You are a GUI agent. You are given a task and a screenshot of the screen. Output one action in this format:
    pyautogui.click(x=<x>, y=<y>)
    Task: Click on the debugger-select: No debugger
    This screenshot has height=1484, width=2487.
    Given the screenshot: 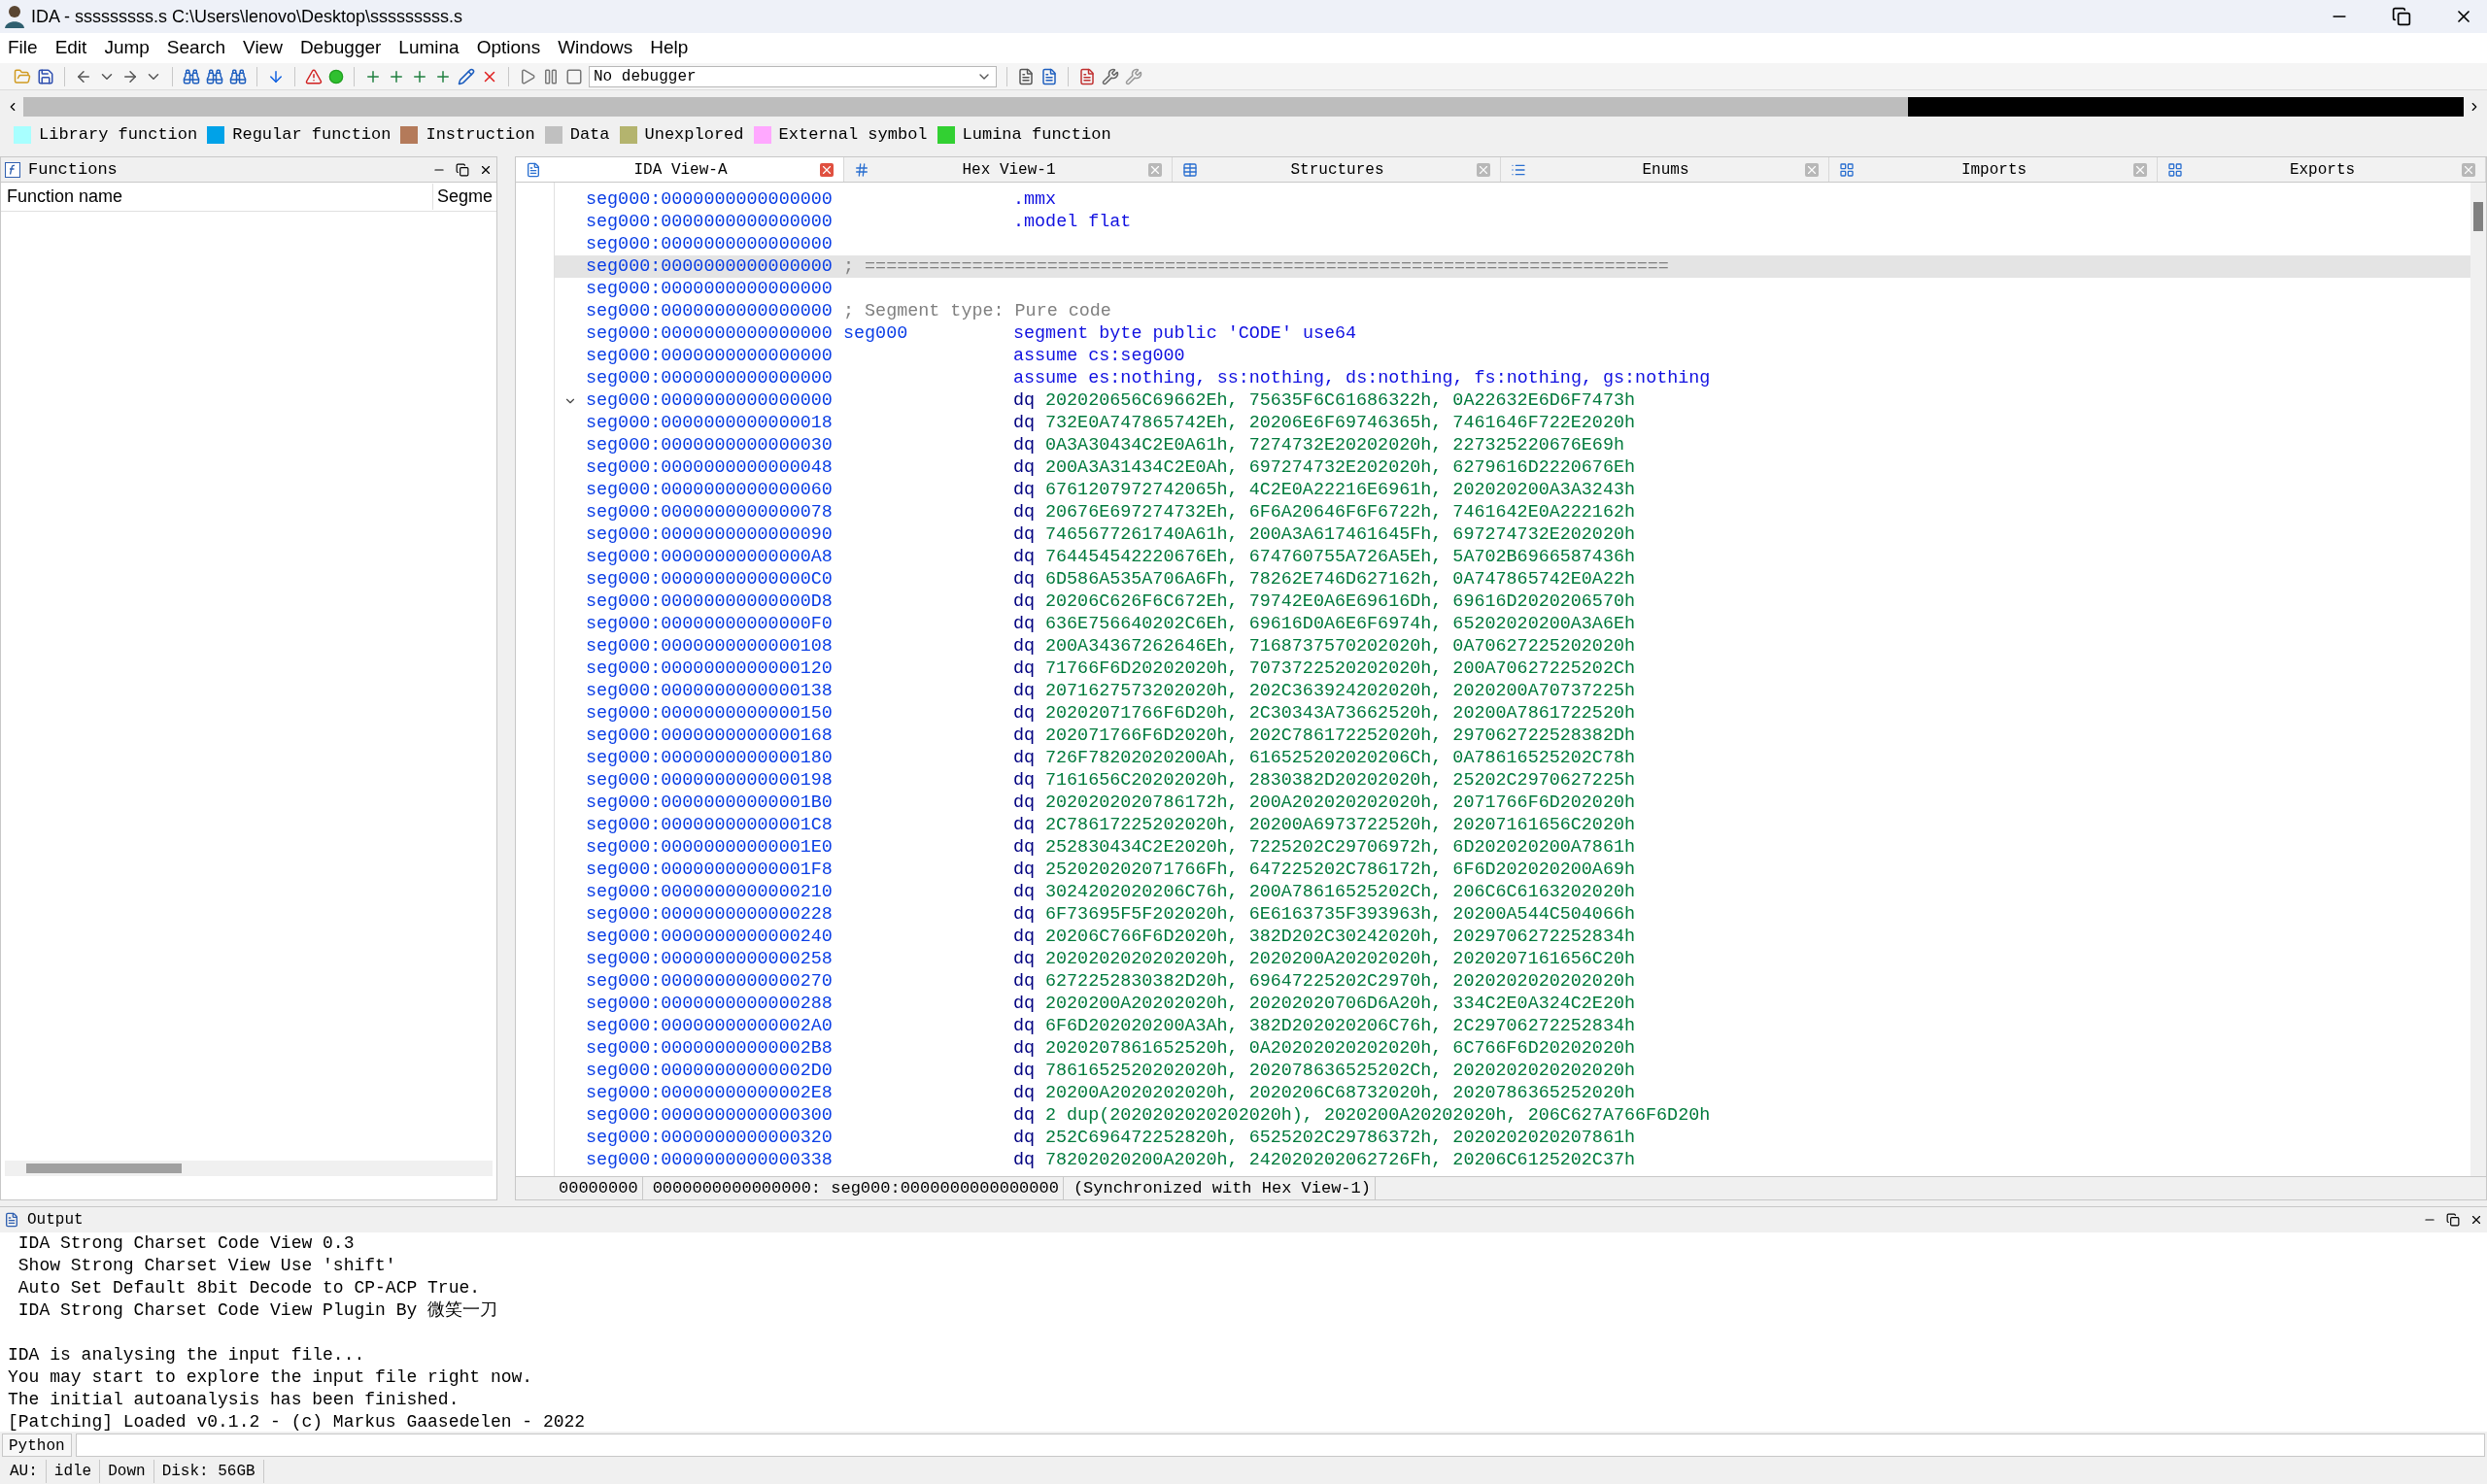 What is the action you would take?
    pyautogui.click(x=793, y=76)
    